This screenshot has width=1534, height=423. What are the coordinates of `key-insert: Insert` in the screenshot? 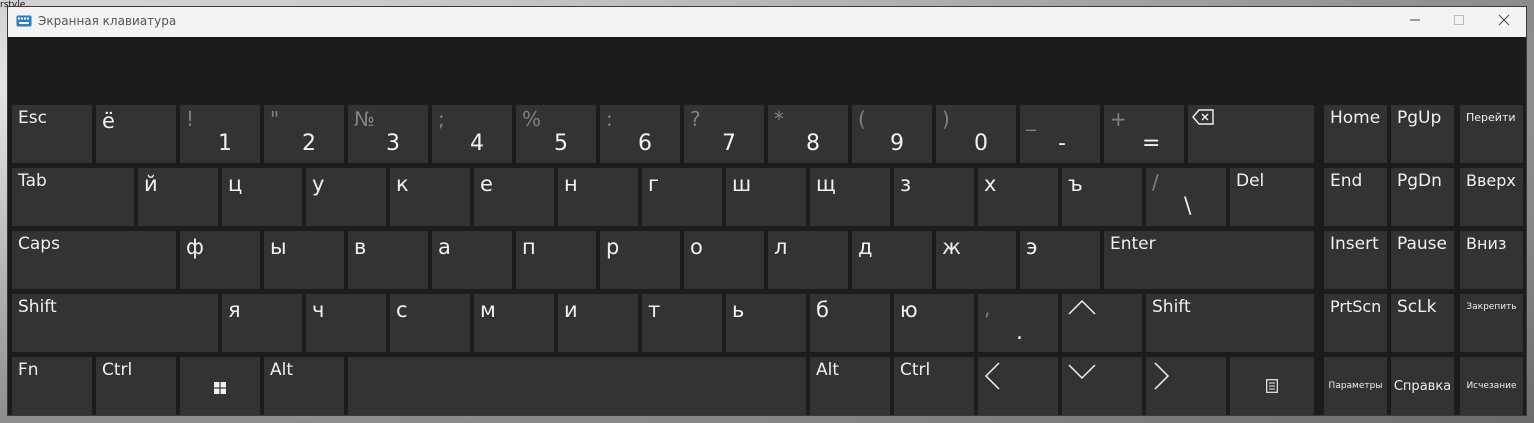 It's located at (1355, 260).